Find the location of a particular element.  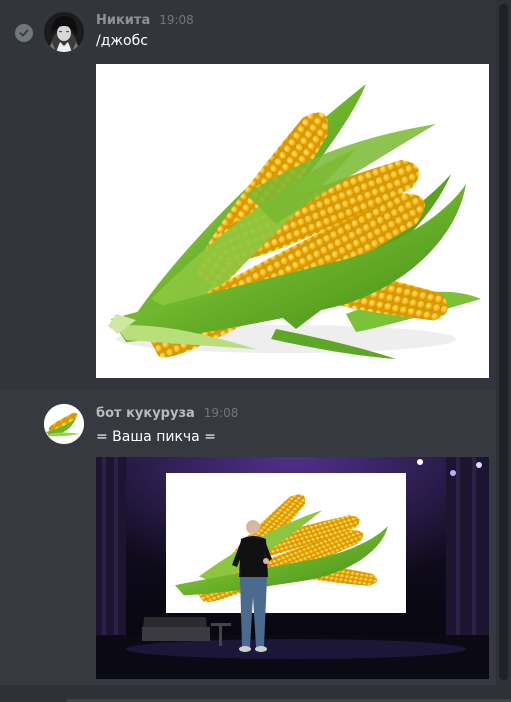

message-composer-area is located at coordinates (255, 693).